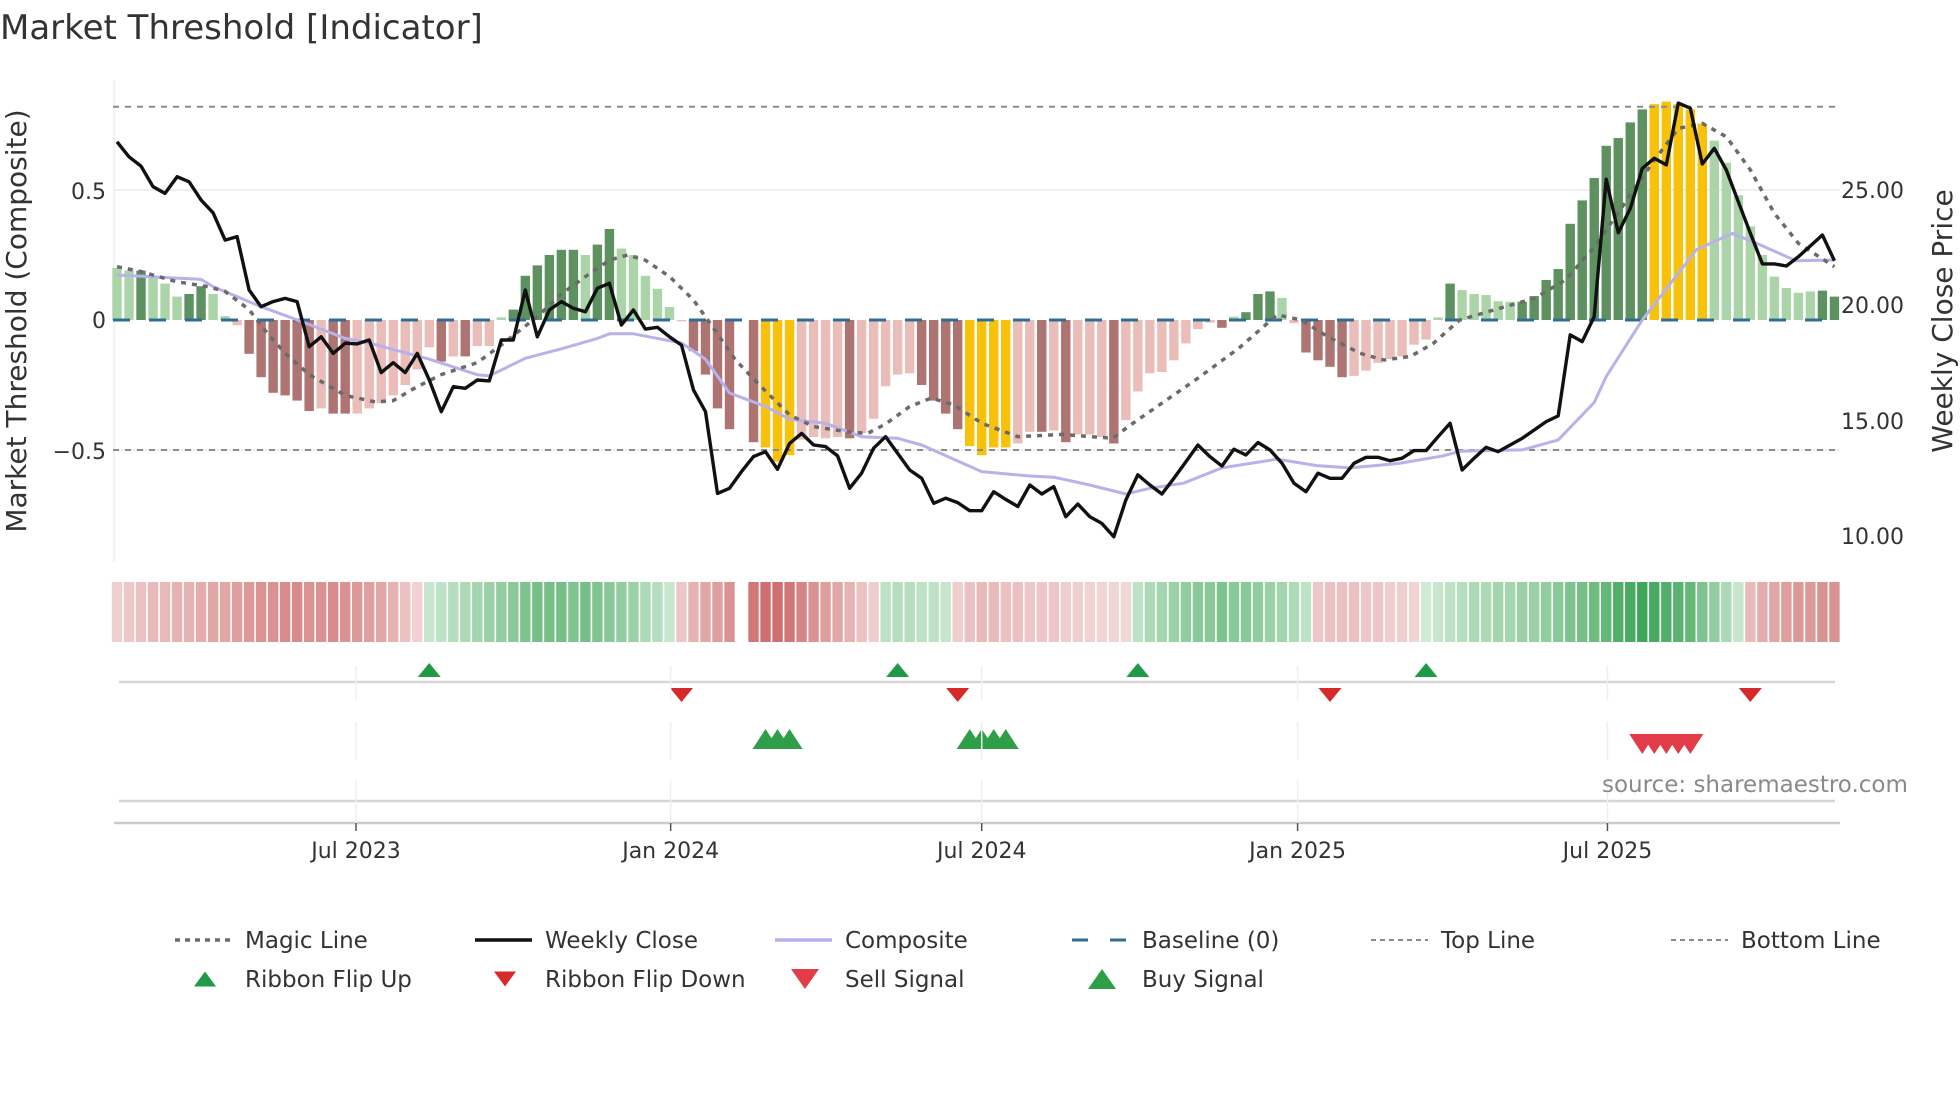 The height and width of the screenshot is (1106, 1960). Describe the element at coordinates (878, 980) in the screenshot. I see `legend-item-sell: Sell Signal` at that location.